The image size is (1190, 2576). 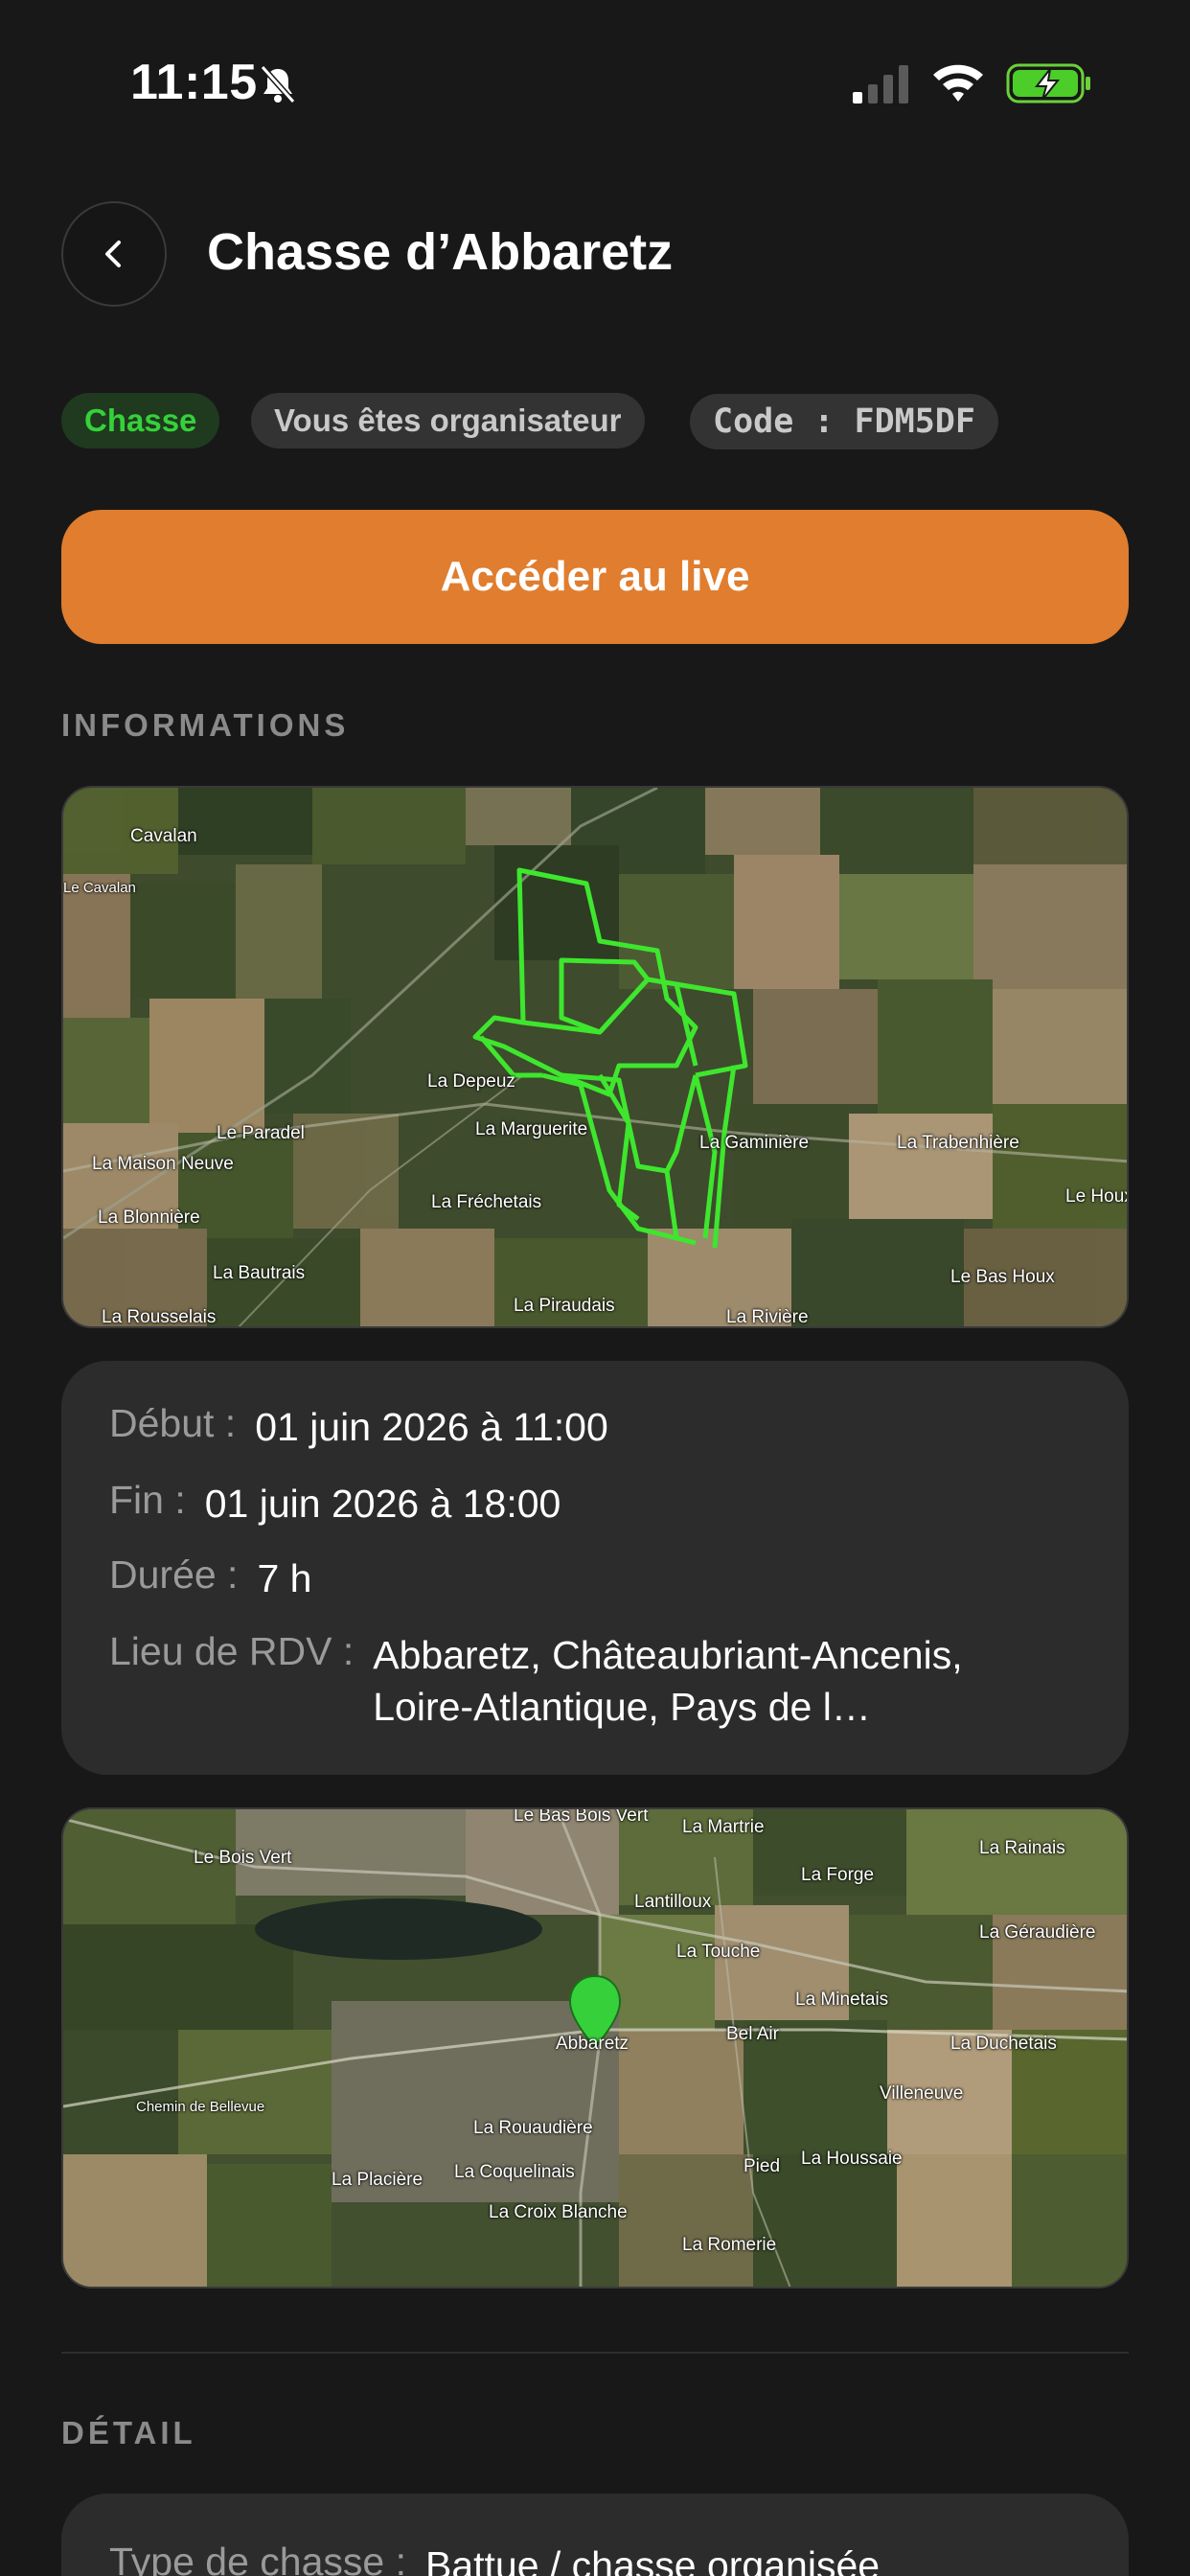 What do you see at coordinates (382, 1504) in the screenshot?
I see `end-value: 01 juin 2026 à 18:00` at bounding box center [382, 1504].